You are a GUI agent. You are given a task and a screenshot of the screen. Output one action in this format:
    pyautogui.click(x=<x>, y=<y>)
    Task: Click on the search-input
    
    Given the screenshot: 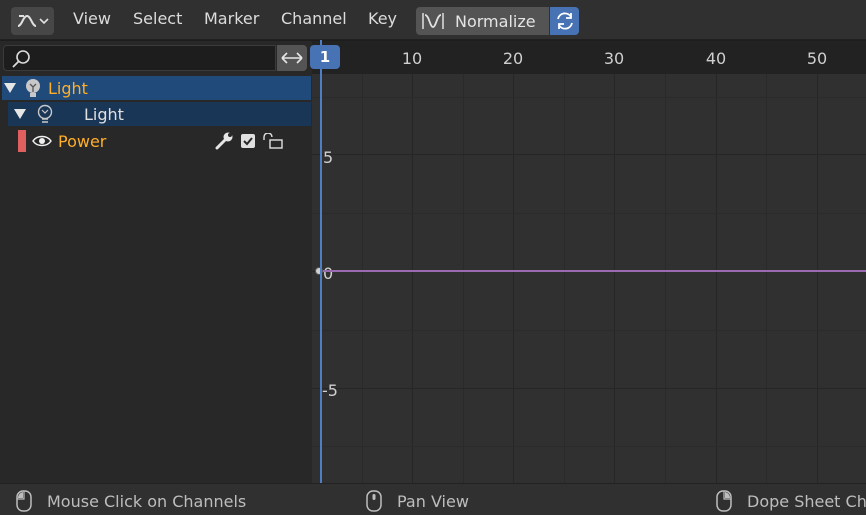 What is the action you would take?
    pyautogui.click(x=153, y=58)
    